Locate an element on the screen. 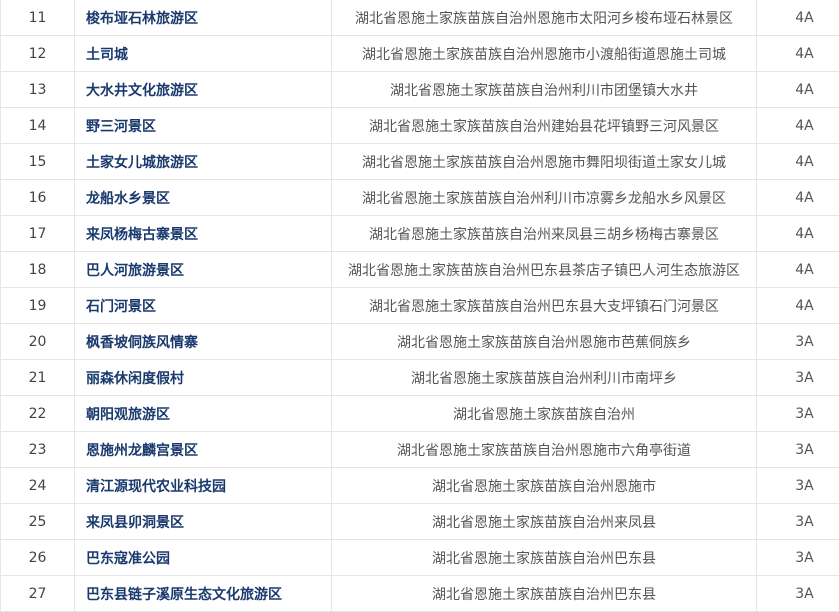 The height and width of the screenshot is (612, 839). scenic-name-link: 来凤县卯洞景区 is located at coordinates (135, 523).